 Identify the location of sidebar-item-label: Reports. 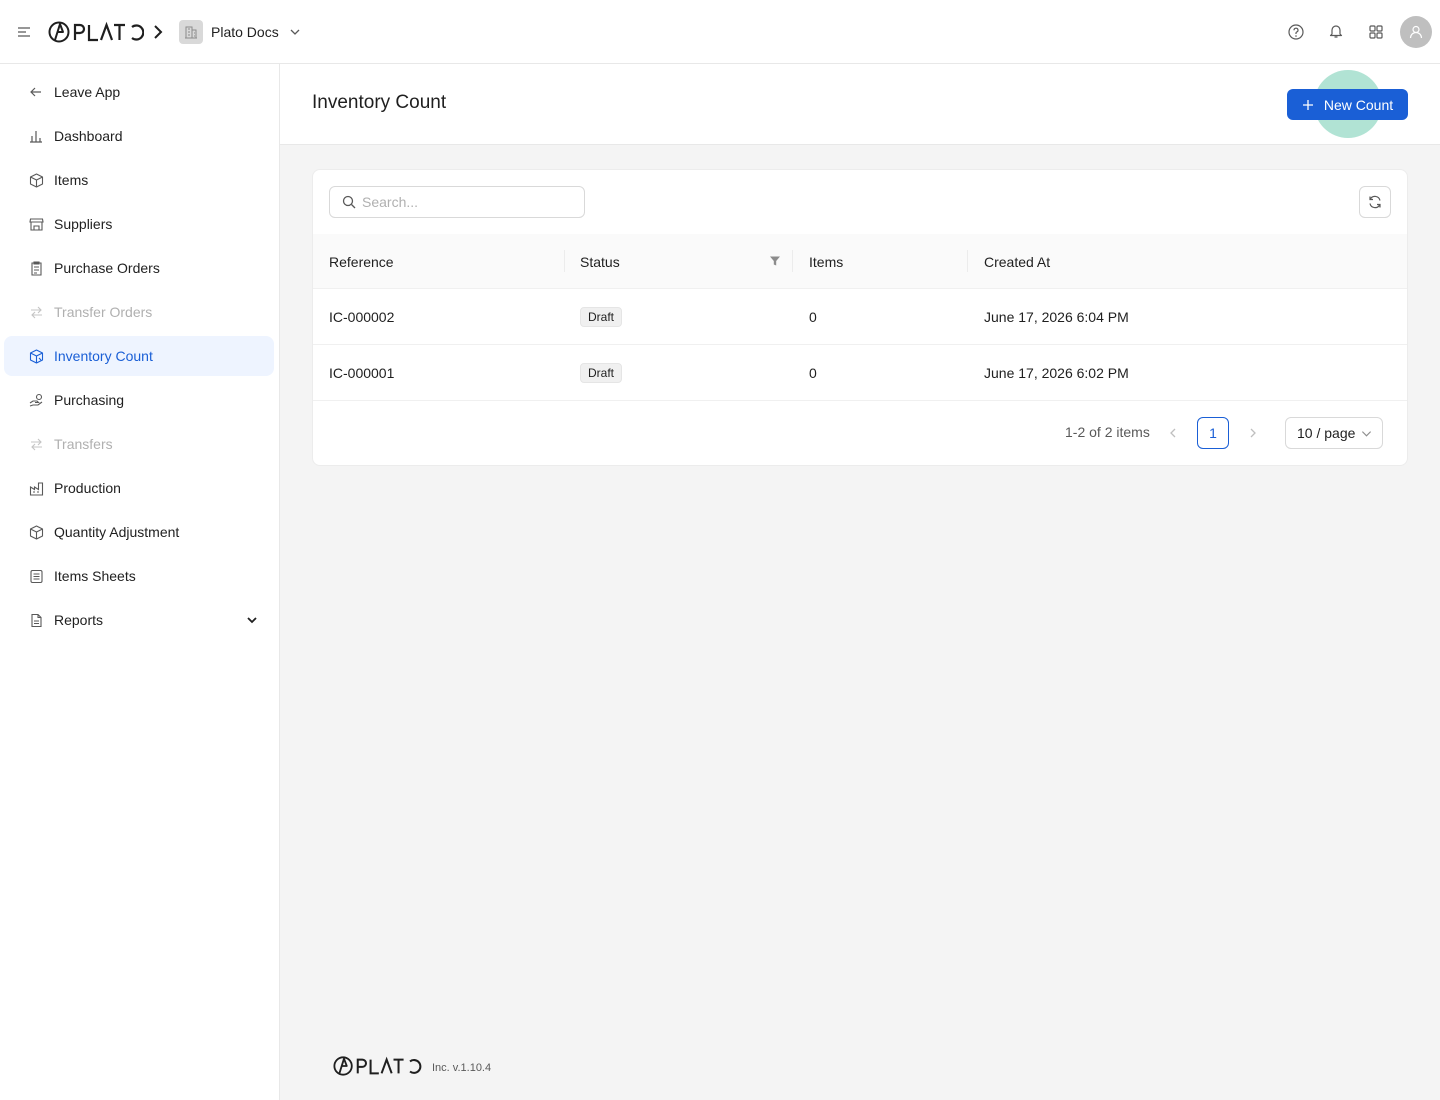
(79, 620).